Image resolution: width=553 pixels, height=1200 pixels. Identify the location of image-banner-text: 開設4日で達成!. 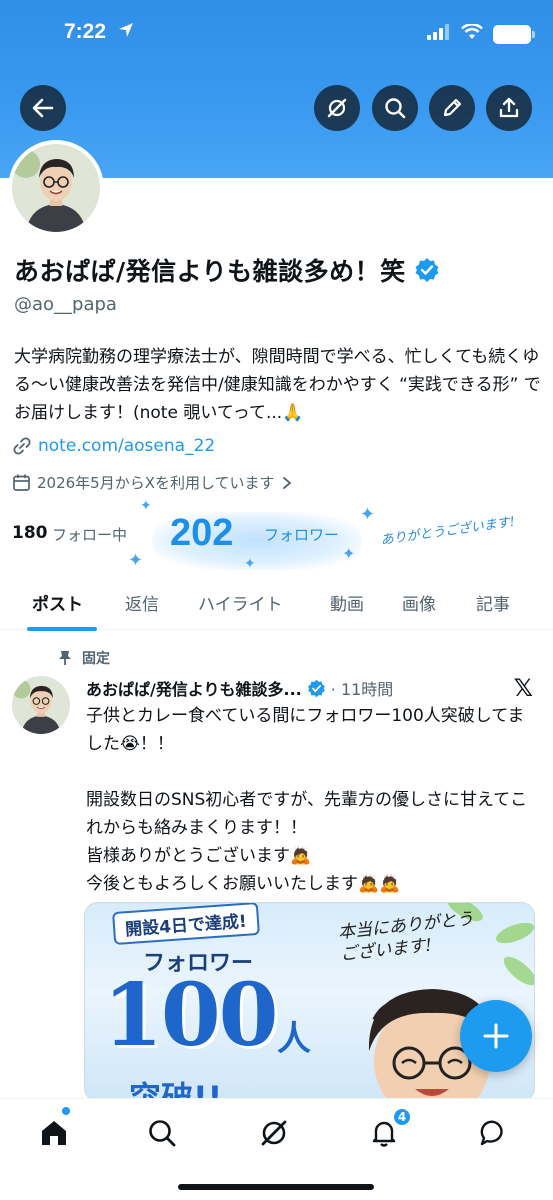
(186, 924).